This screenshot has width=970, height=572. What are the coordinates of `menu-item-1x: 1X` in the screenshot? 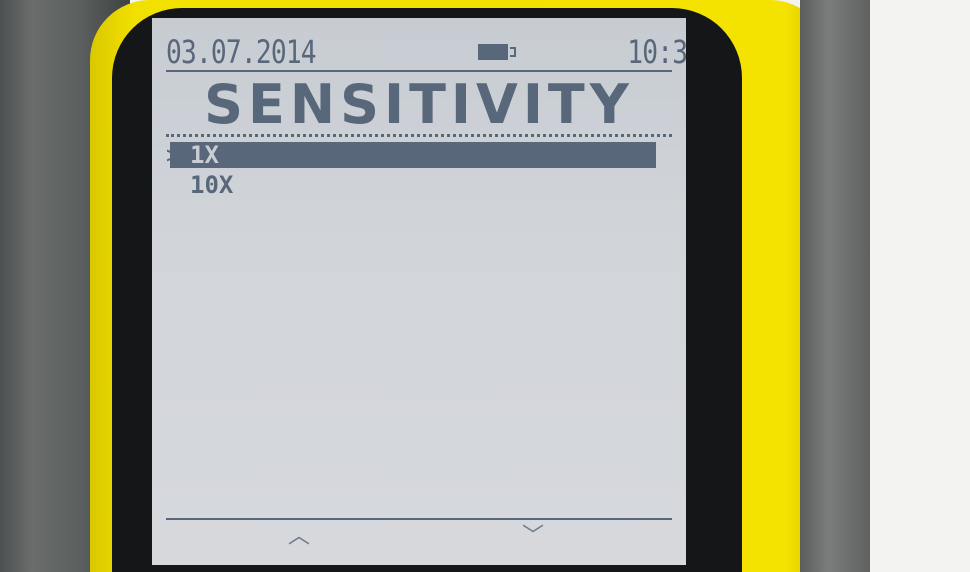 It's located at (413, 155).